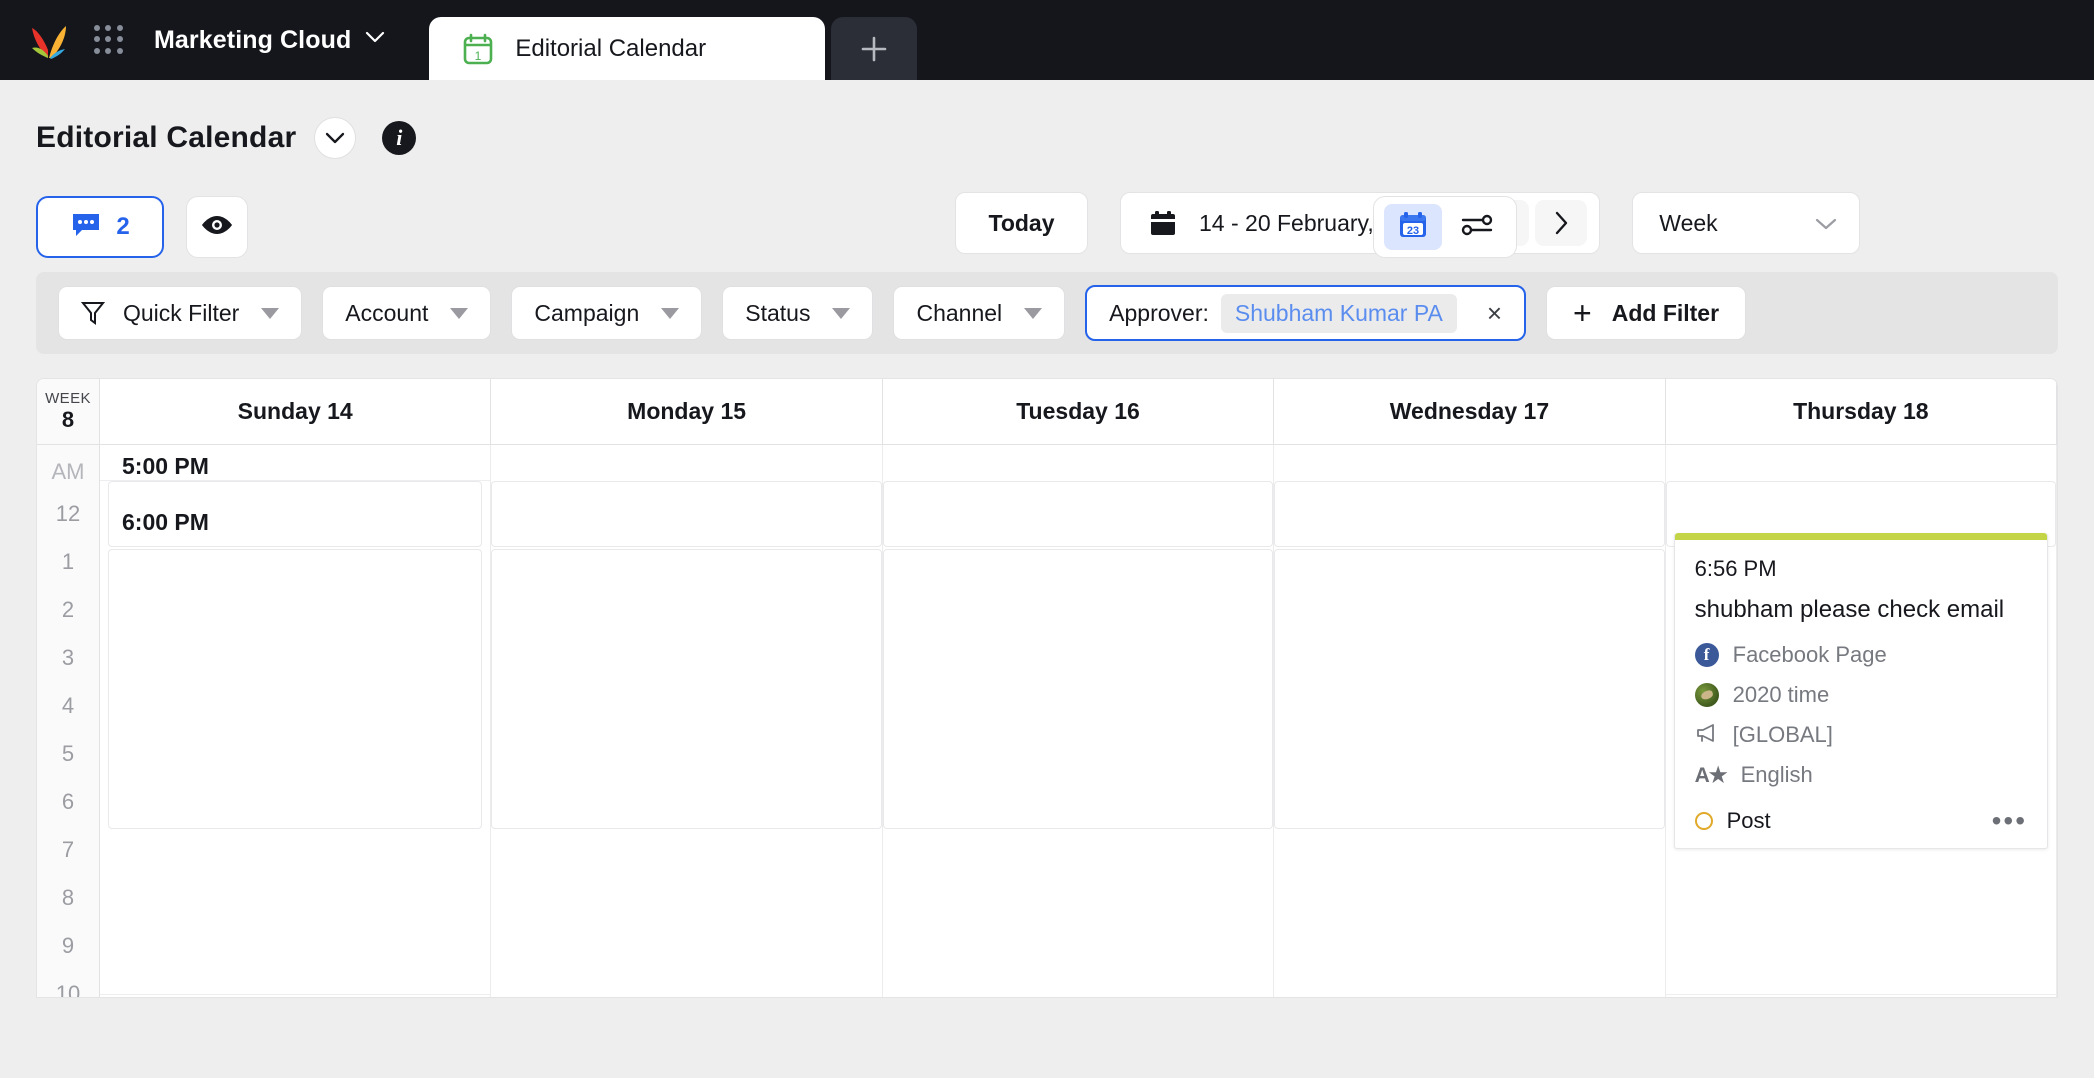  What do you see at coordinates (68, 420) in the screenshot?
I see `week-number: 8` at bounding box center [68, 420].